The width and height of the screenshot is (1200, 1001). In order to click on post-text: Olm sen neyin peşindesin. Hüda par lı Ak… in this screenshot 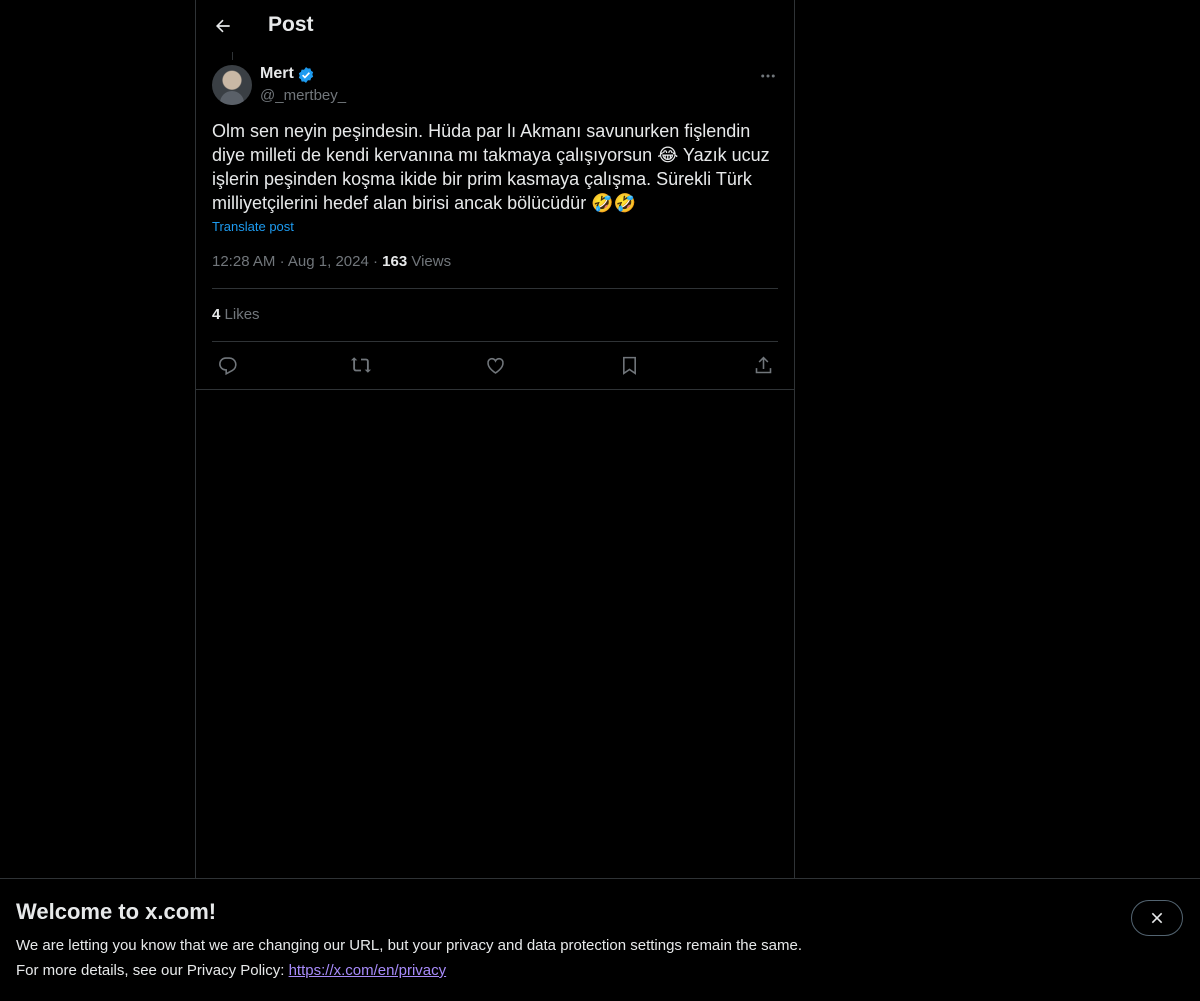, I will do `click(493, 167)`.